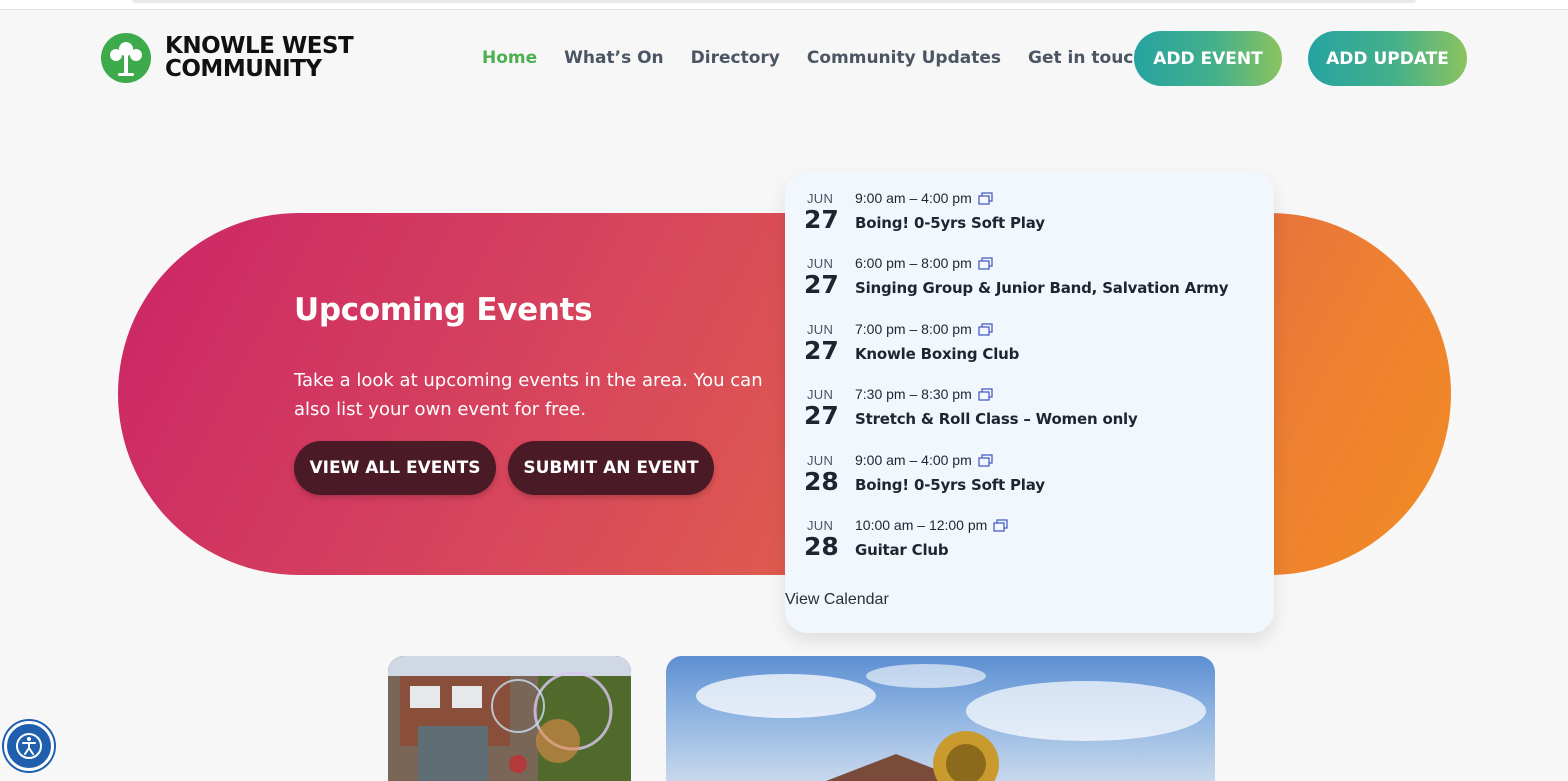 The width and height of the screenshot is (1568, 781). What do you see at coordinates (784, 5) in the screenshot?
I see `browser-top-strip` at bounding box center [784, 5].